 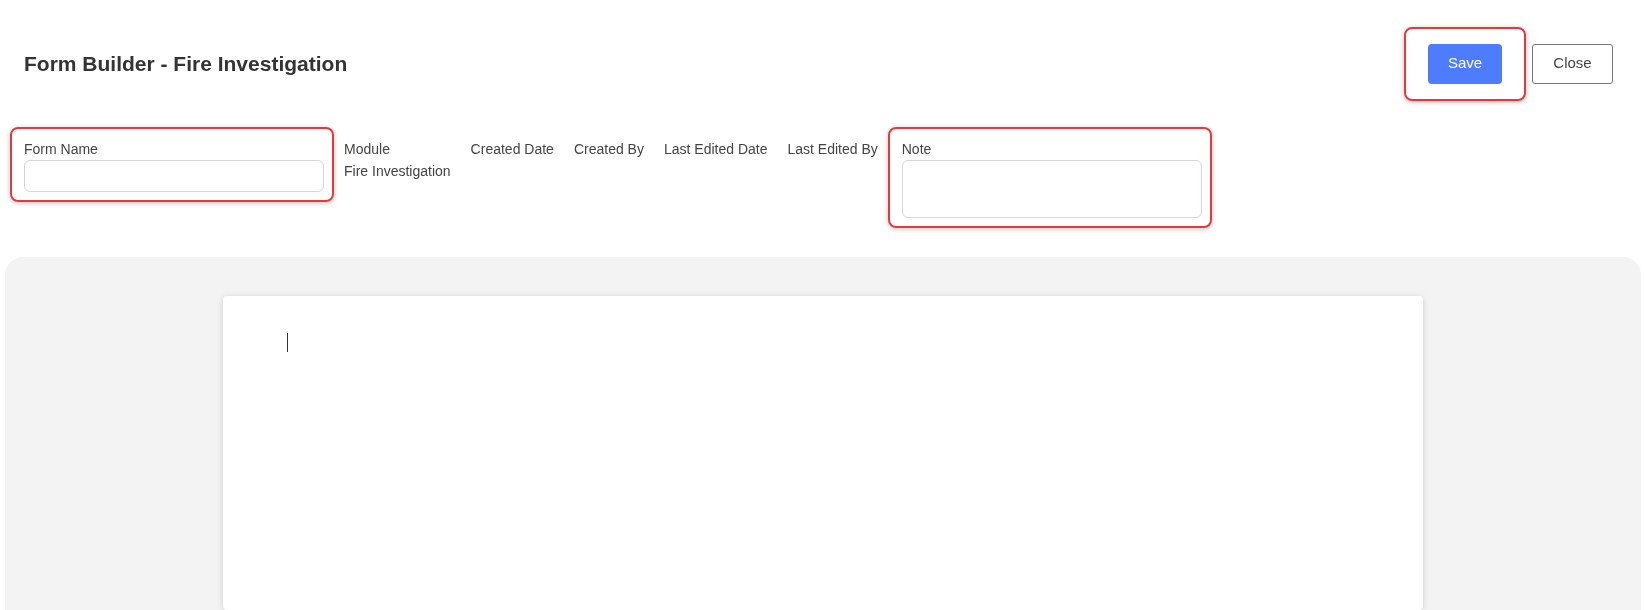 I want to click on save-button: Save, so click(x=1465, y=63).